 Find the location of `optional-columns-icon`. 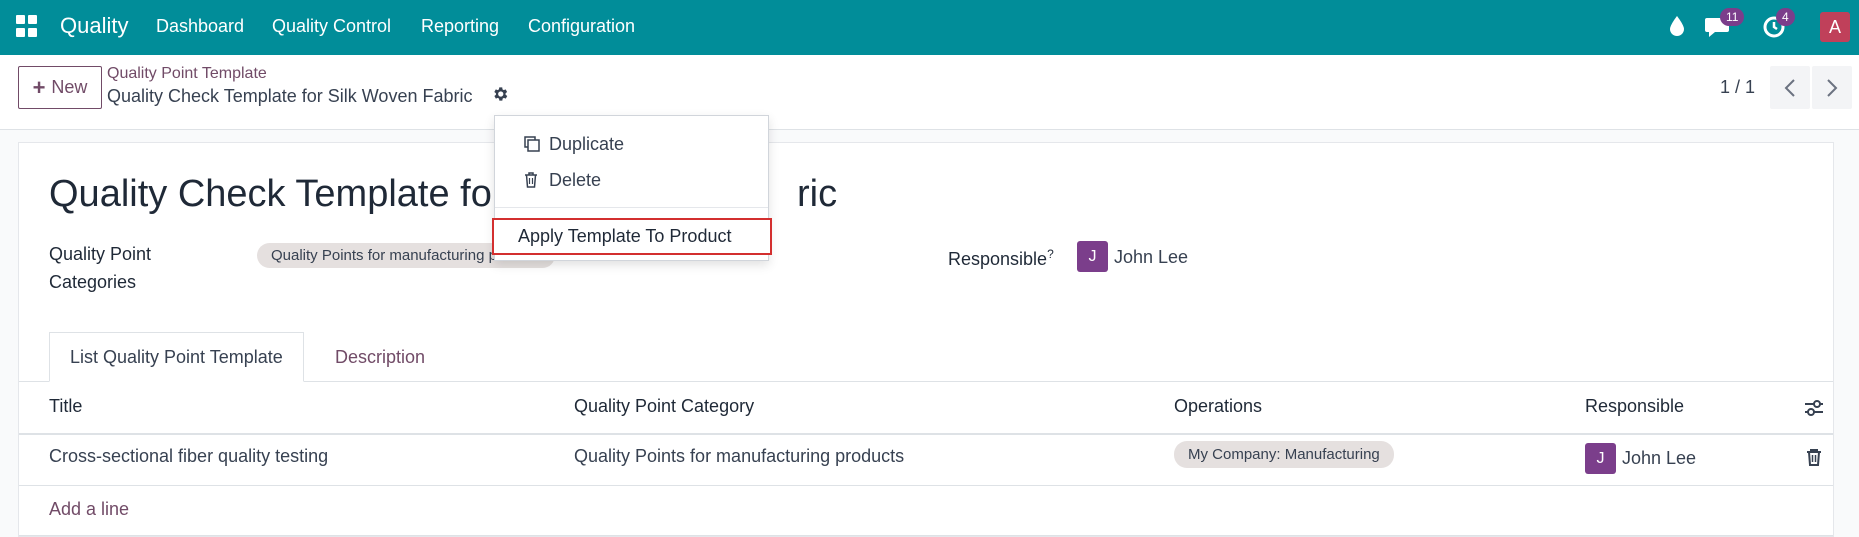

optional-columns-icon is located at coordinates (1814, 410).